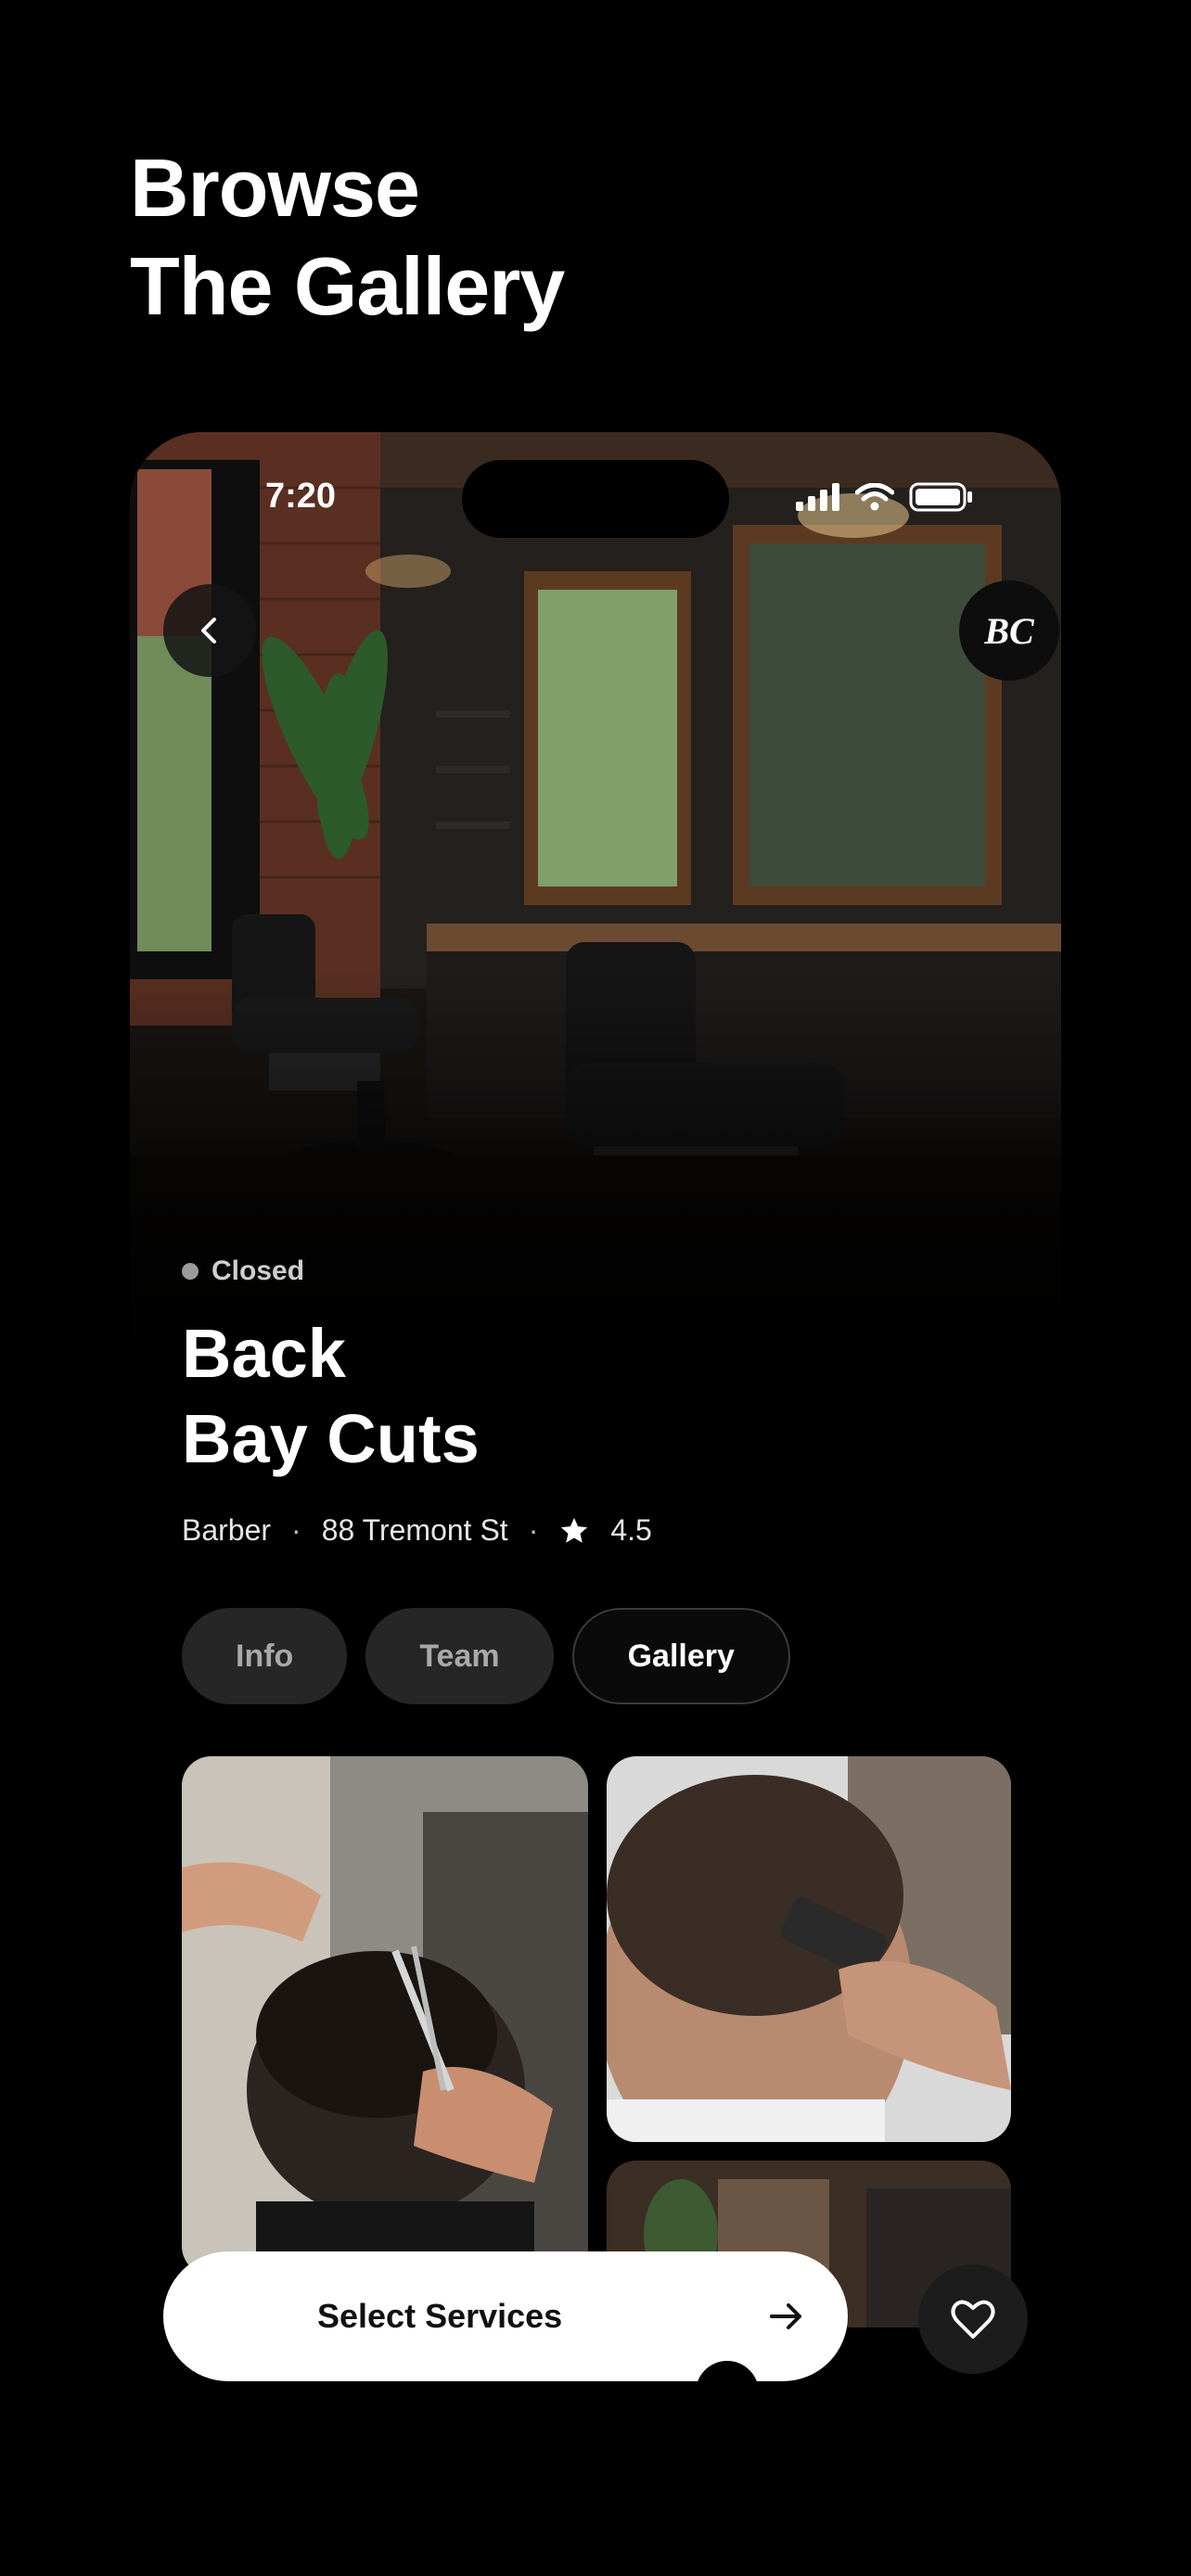  What do you see at coordinates (331, 1397) in the screenshot?
I see `shop-name: Back Bay Cuts` at bounding box center [331, 1397].